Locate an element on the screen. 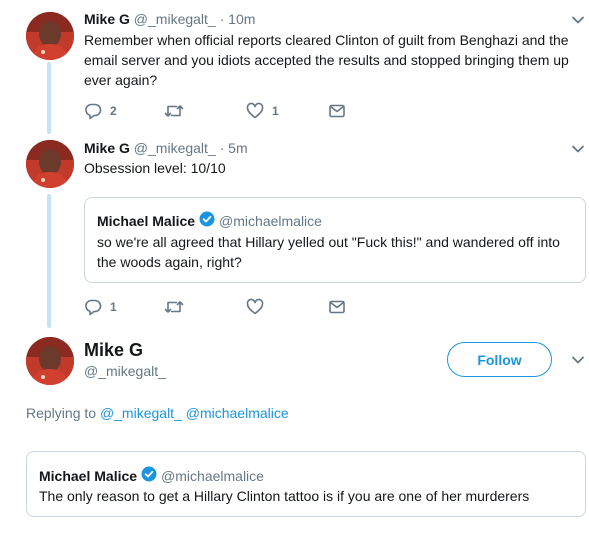 The width and height of the screenshot is (589, 534). replying-to: Replying to @_mikegalt_ @michaelmalice is located at coordinates (157, 413).